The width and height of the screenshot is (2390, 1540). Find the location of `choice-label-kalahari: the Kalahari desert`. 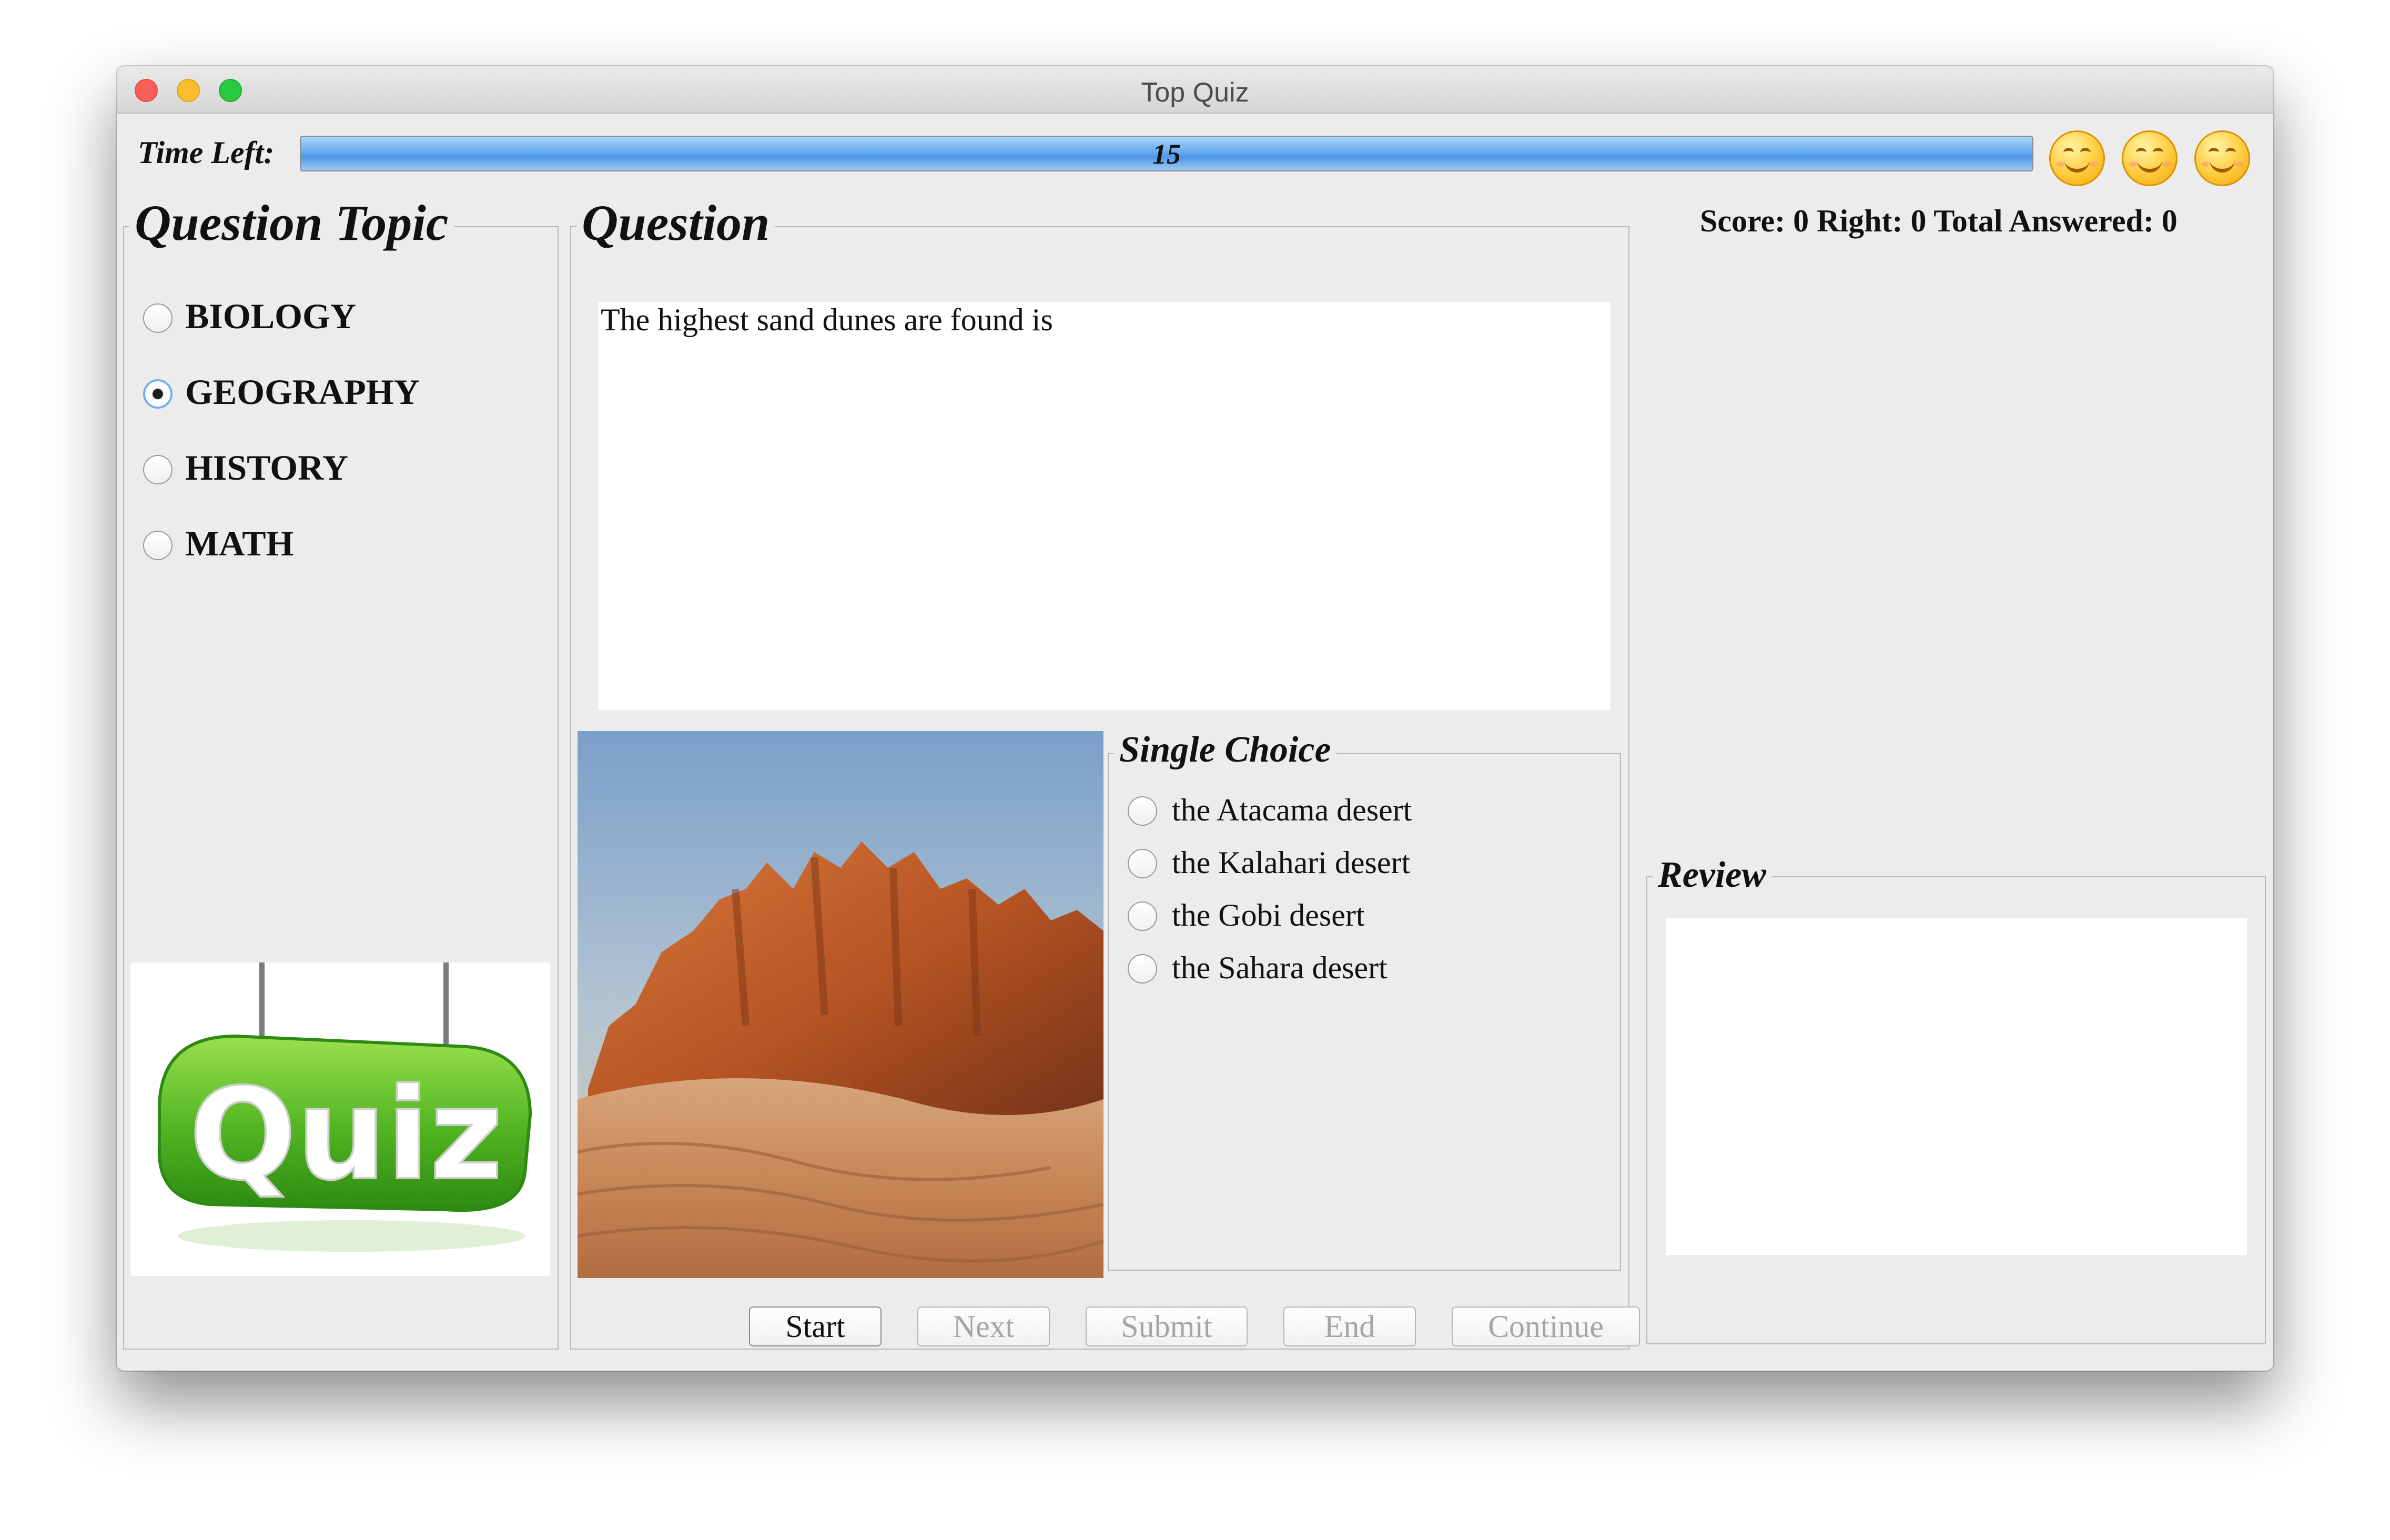

choice-label-kalahari: the Kalahari desert is located at coordinates (1291, 863).